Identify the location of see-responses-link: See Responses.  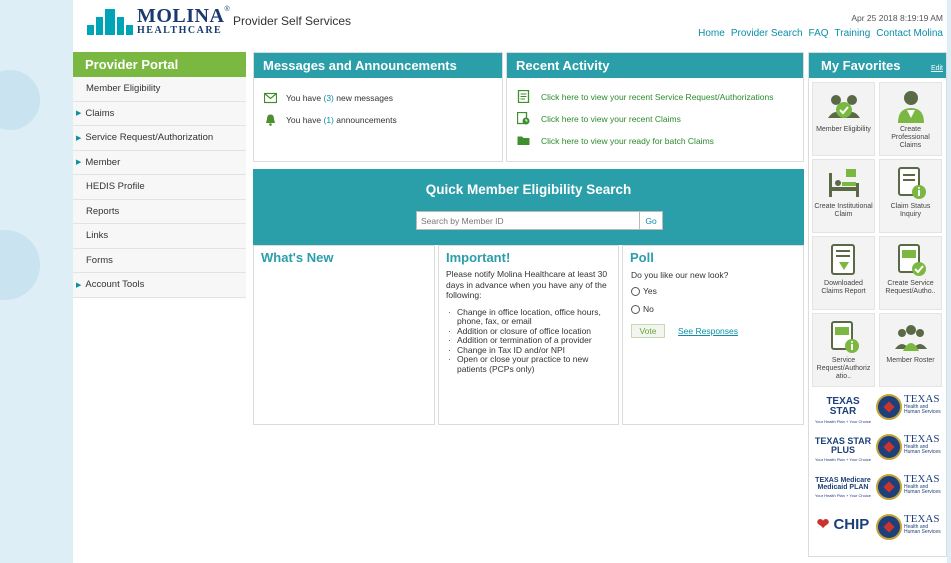
(708, 331).